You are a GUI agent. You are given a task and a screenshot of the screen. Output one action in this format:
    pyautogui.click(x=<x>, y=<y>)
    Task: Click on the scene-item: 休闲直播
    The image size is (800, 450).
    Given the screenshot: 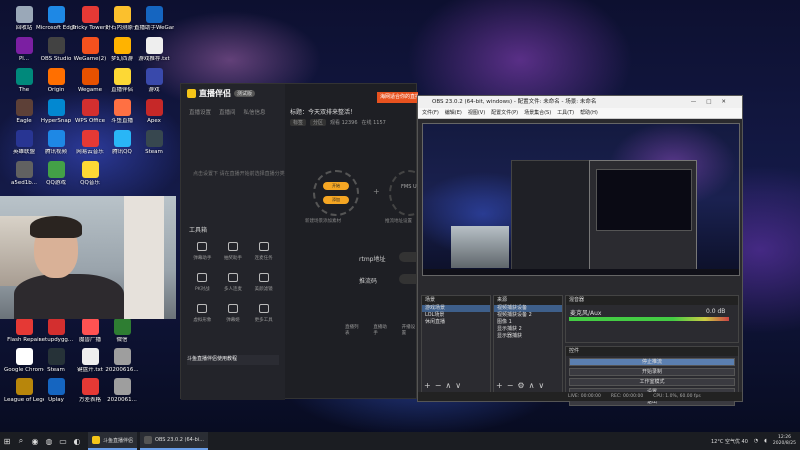 What is the action you would take?
    pyautogui.click(x=456, y=322)
    